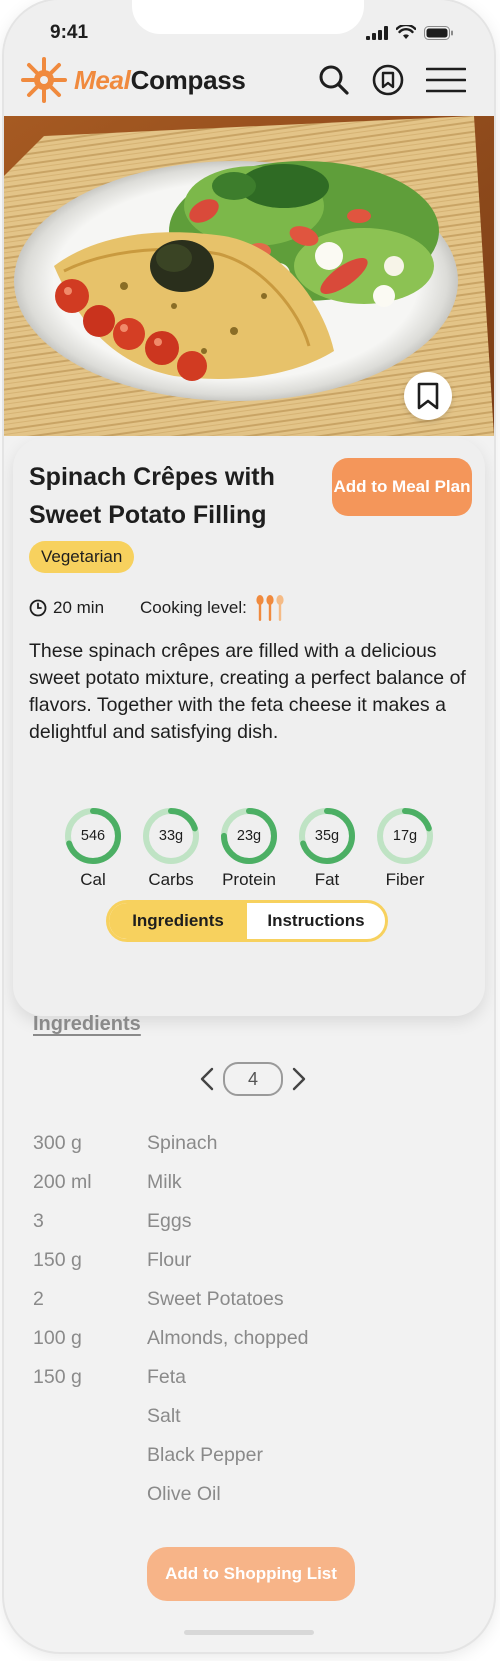 The width and height of the screenshot is (500, 1661). I want to click on cooking-level-label: Cooking level:, so click(193, 607).